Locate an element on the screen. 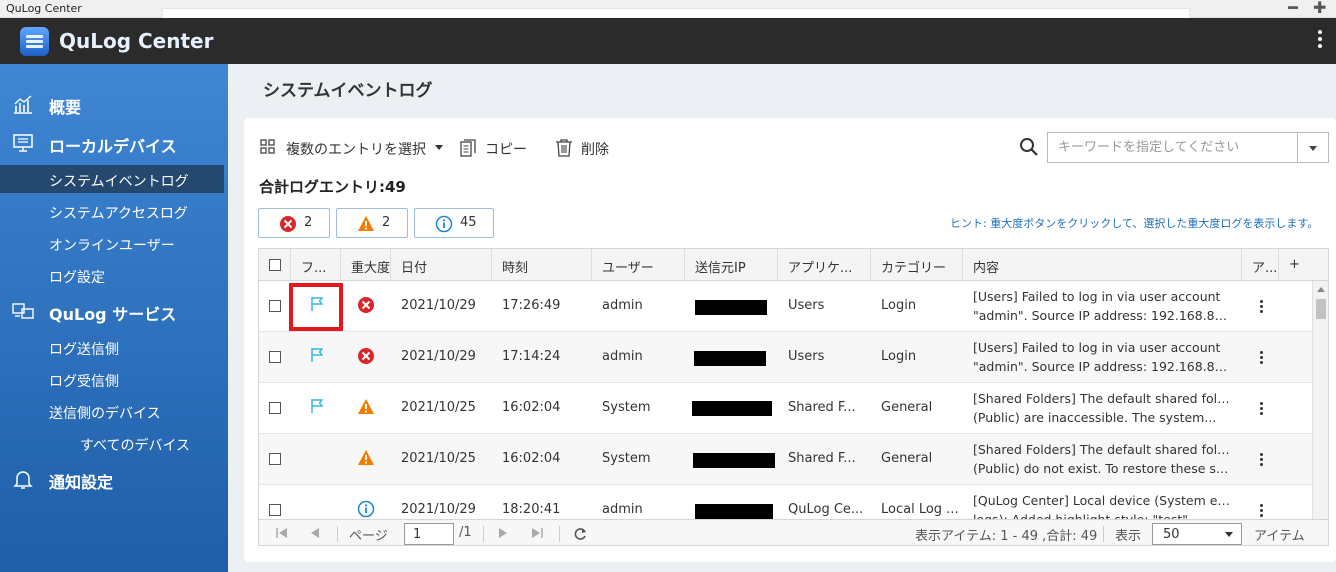 Image resolution: width=1336 pixels, height=572 pixels. column-category: カテゴリー is located at coordinates (917, 265).